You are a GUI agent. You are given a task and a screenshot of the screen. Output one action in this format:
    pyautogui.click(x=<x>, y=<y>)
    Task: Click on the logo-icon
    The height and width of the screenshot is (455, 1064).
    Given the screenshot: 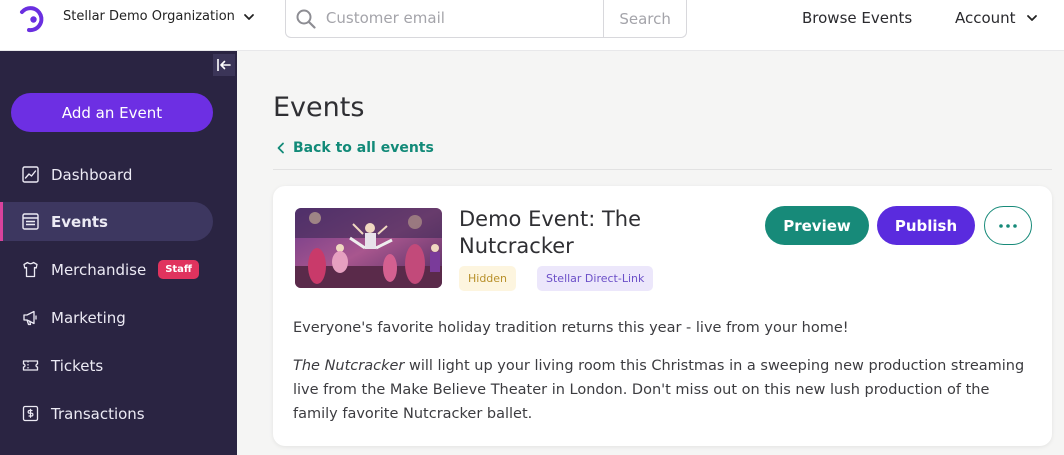 What is the action you would take?
    pyautogui.click(x=31, y=18)
    